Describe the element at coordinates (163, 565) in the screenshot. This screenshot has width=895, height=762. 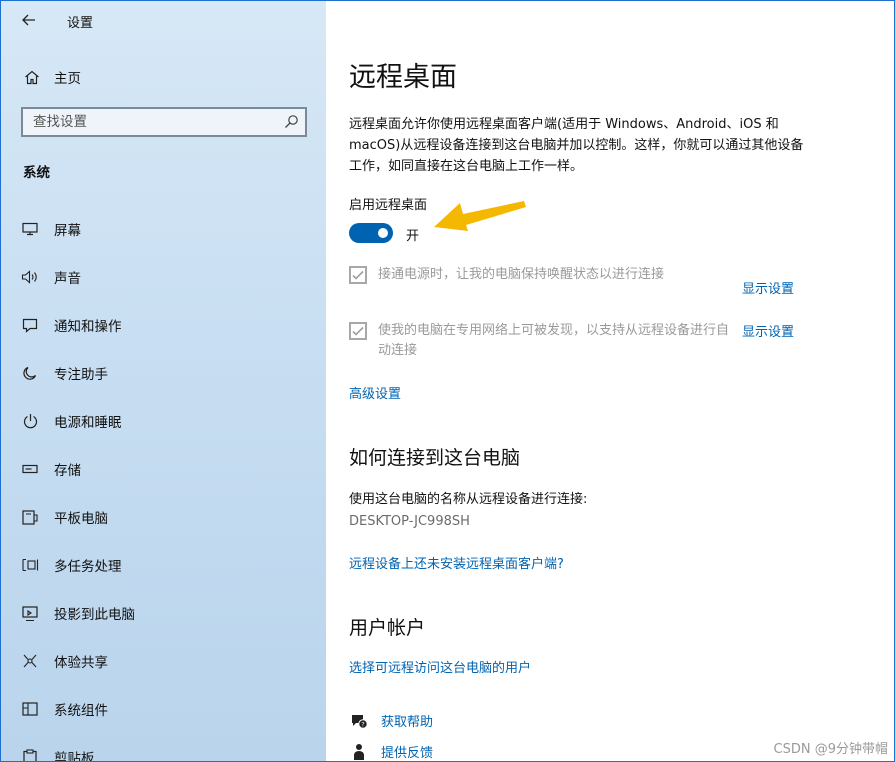
I see `sidebar-item-multitasking: 多任务处理` at that location.